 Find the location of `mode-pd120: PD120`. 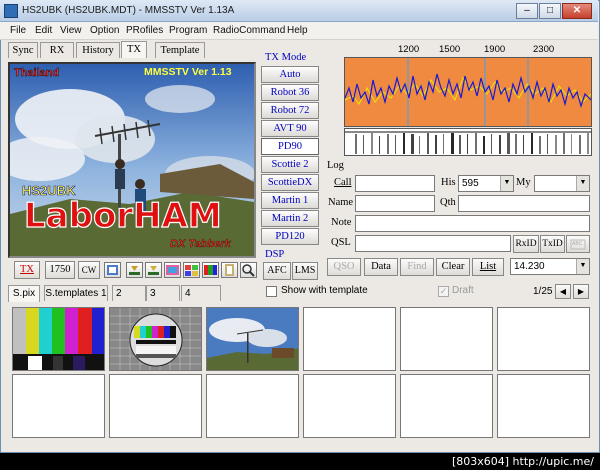

mode-pd120: PD120 is located at coordinates (290, 236).